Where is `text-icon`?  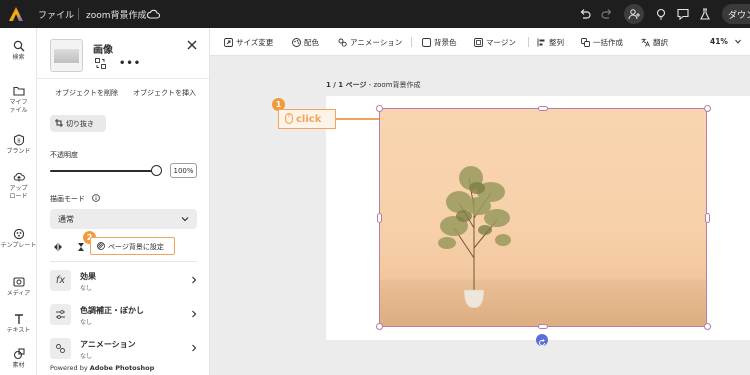
text-icon is located at coordinates (18, 319).